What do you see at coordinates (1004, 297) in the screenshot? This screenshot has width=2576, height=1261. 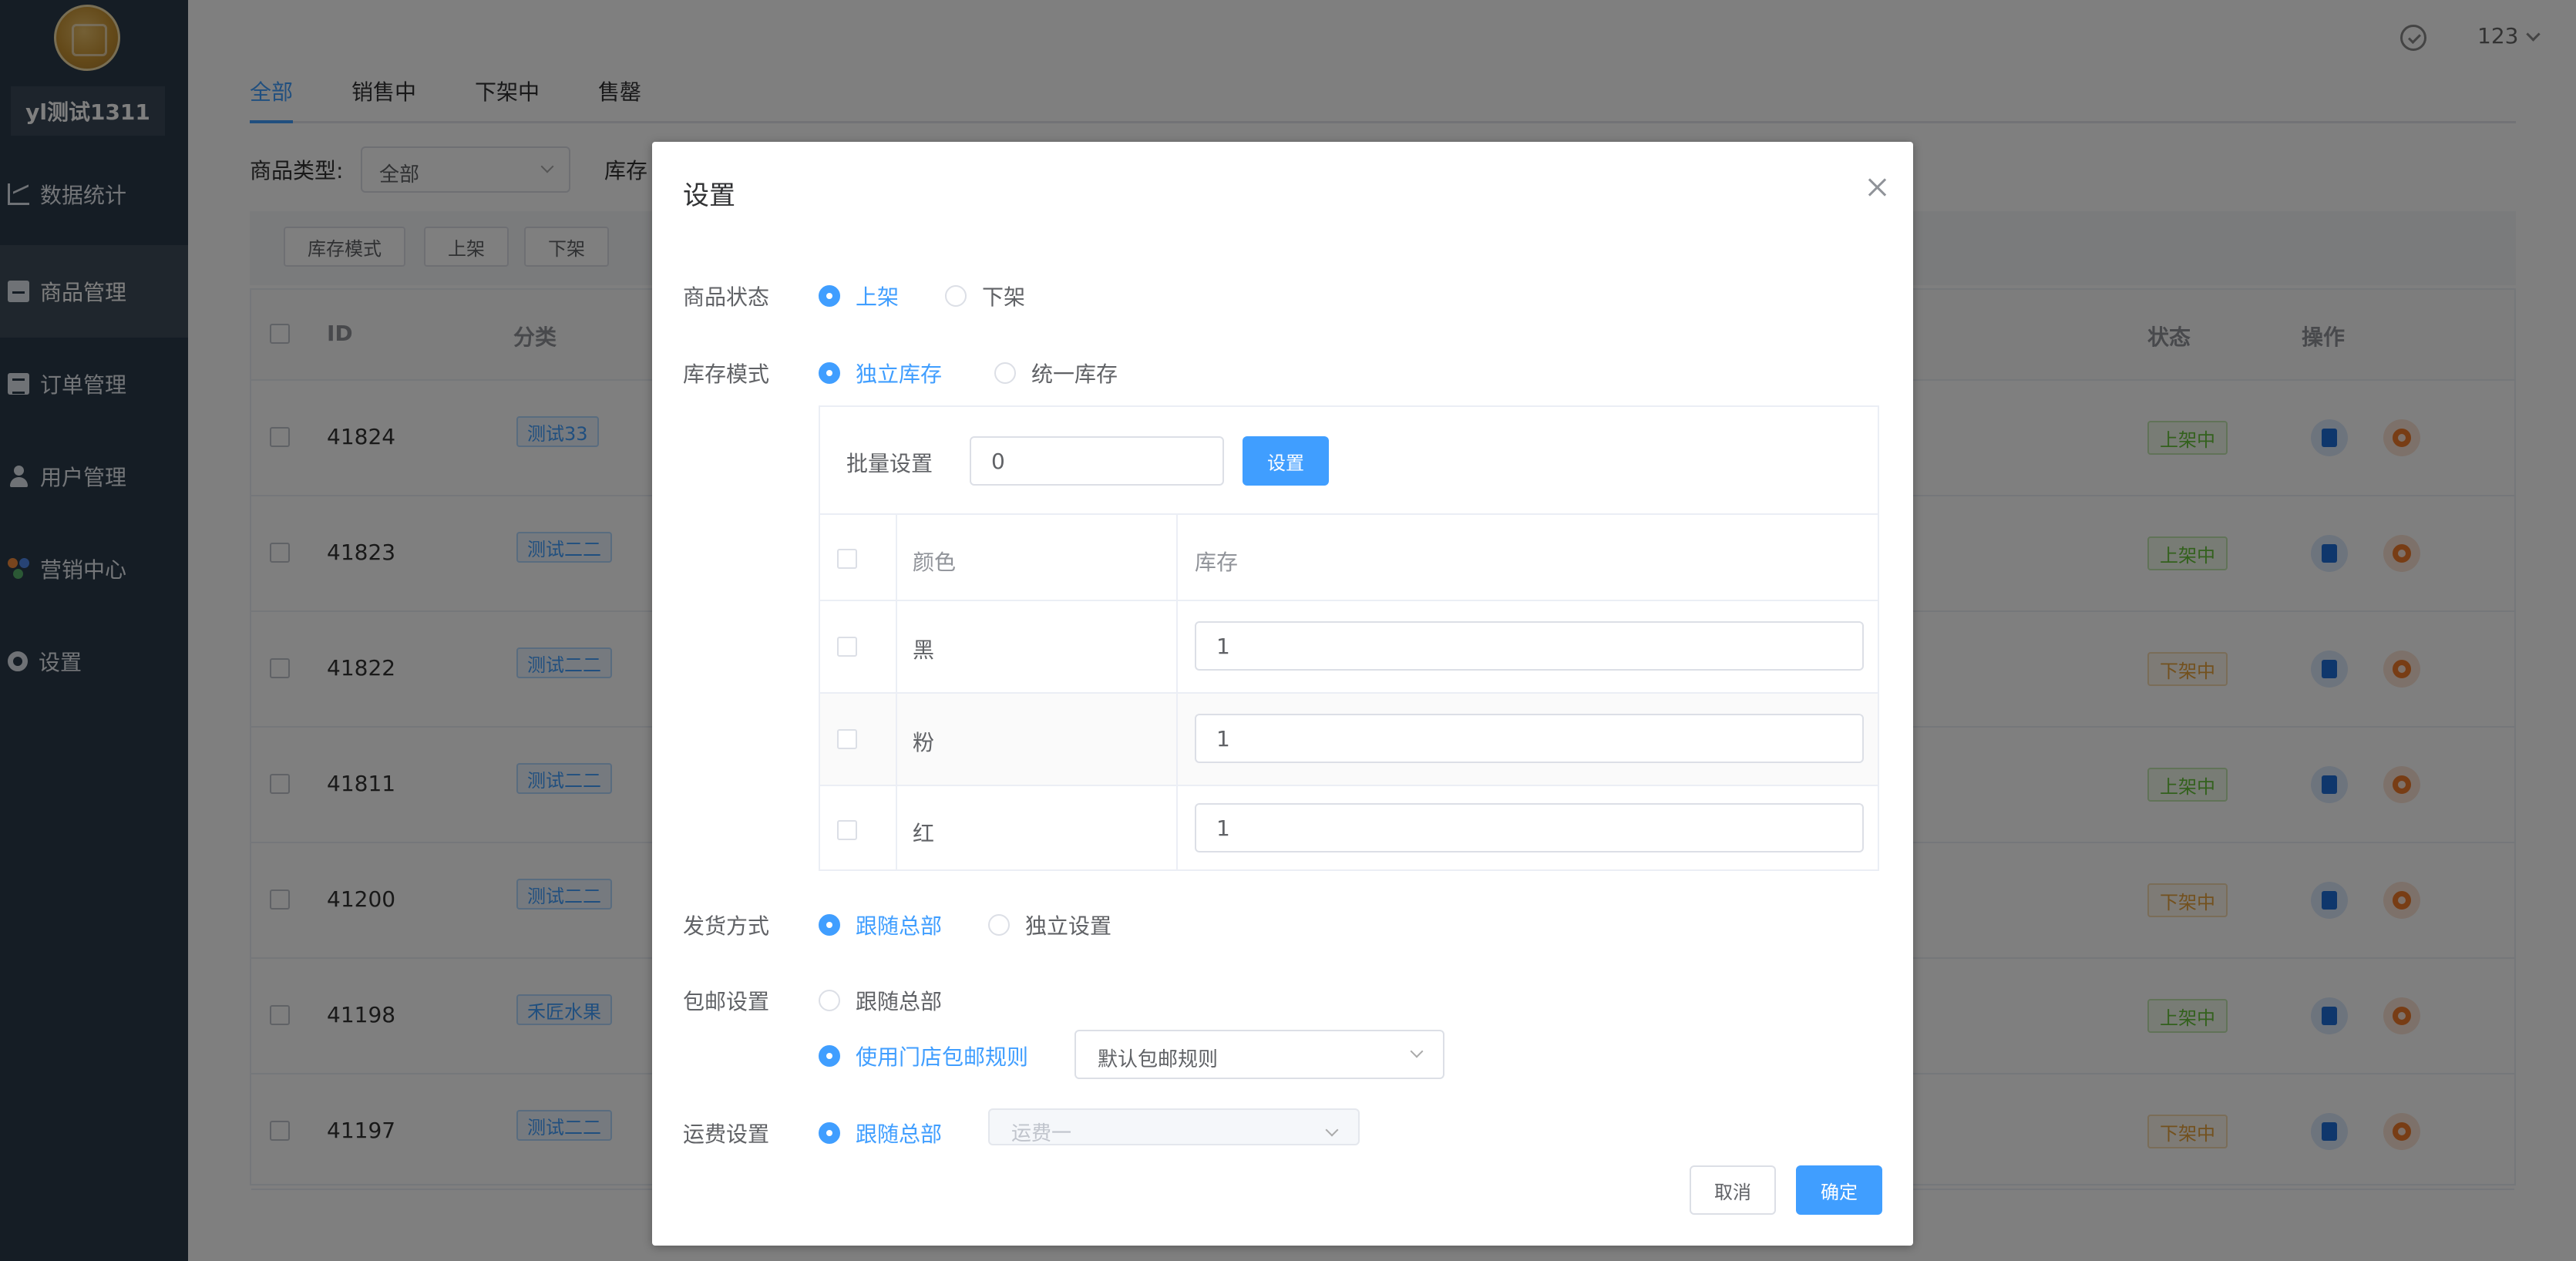 I see `radio-label: 下架` at bounding box center [1004, 297].